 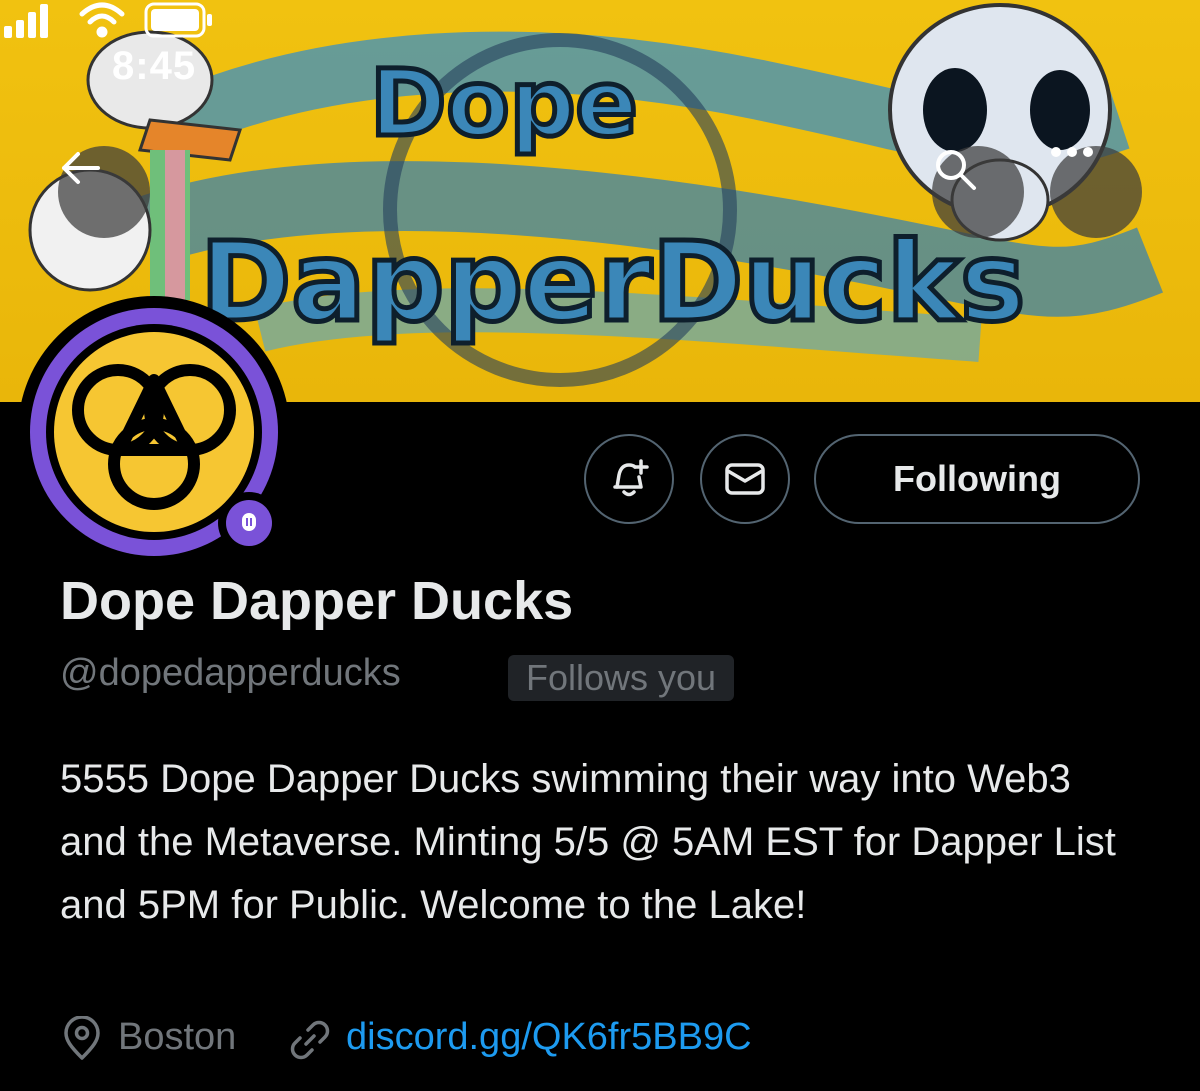 I want to click on battery-icon, so click(x=178, y=20).